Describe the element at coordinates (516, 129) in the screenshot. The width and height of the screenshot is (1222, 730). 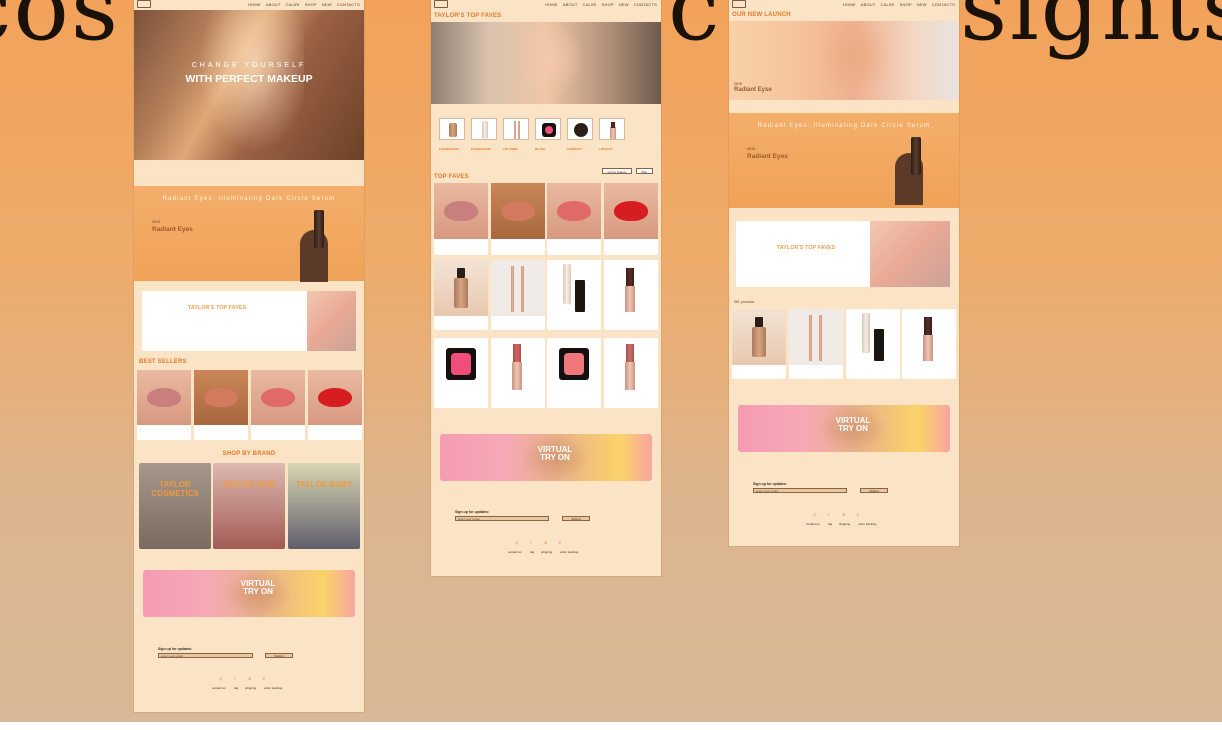
I see `category-lip-liner` at that location.